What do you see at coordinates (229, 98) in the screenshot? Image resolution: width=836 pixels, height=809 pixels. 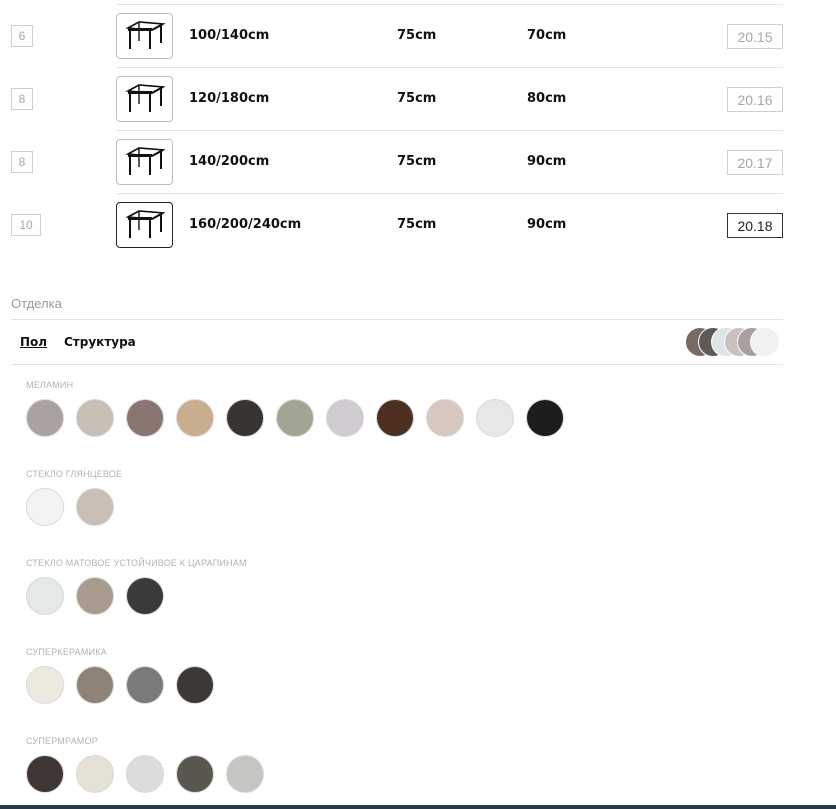 I see `size-cell: 120/180cm` at bounding box center [229, 98].